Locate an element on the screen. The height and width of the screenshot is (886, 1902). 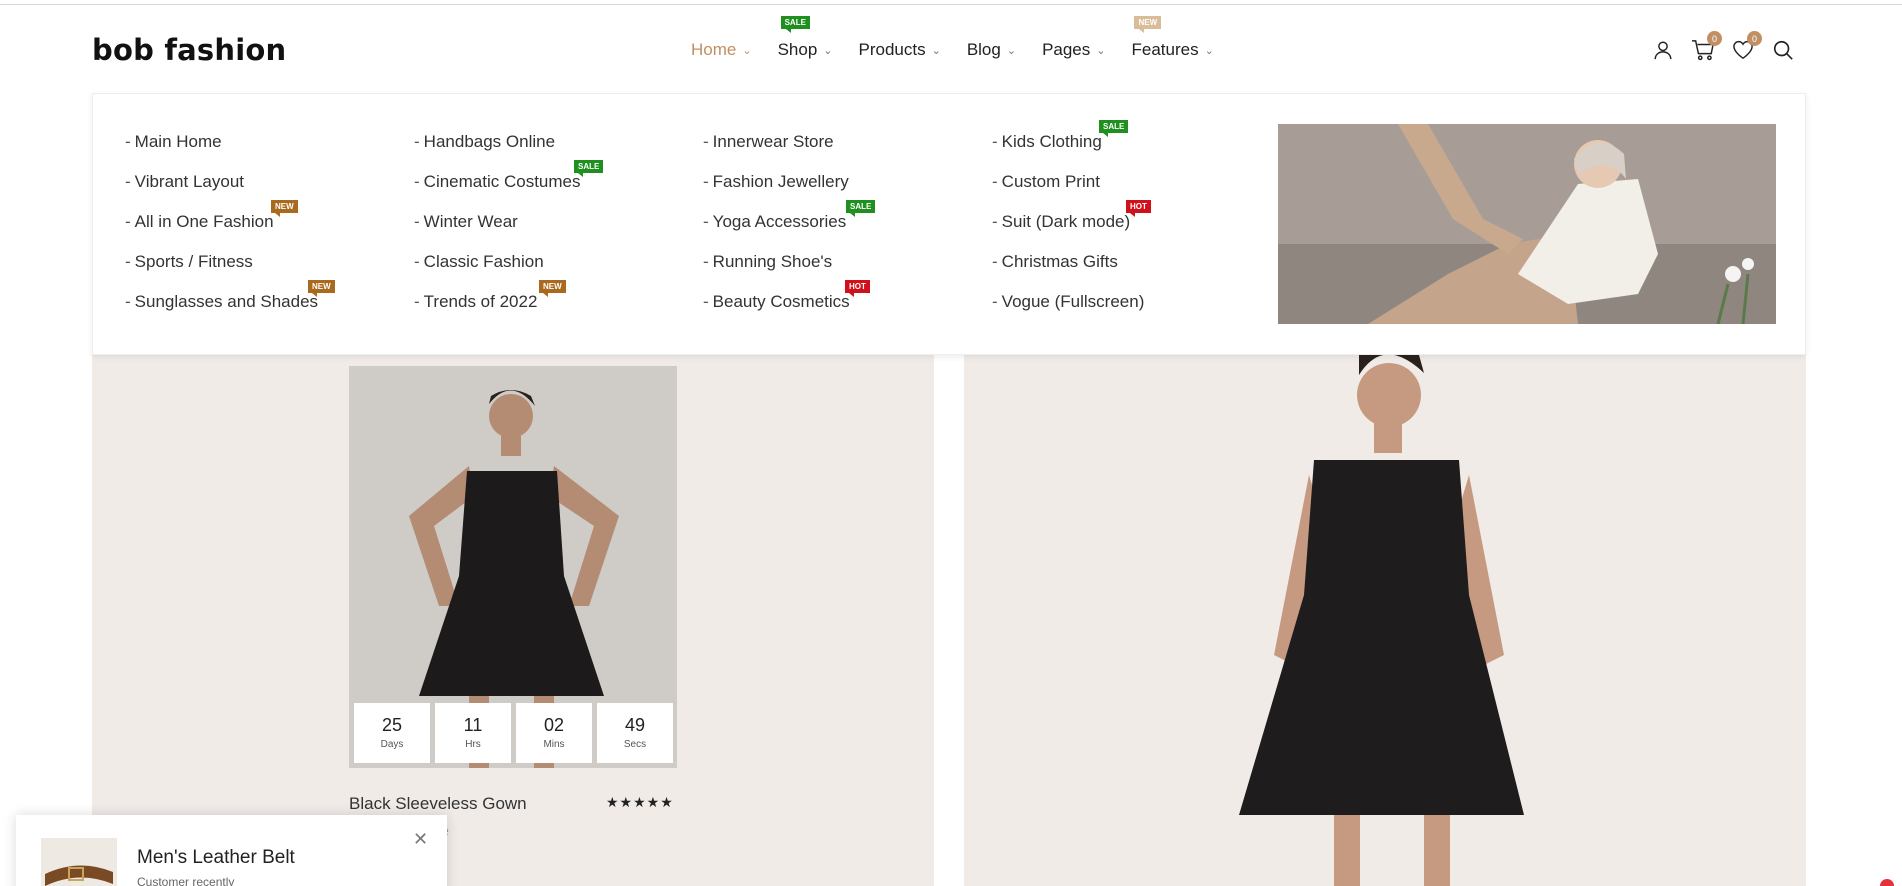
header-icons: 0 0 is located at coordinates (1730, 47).